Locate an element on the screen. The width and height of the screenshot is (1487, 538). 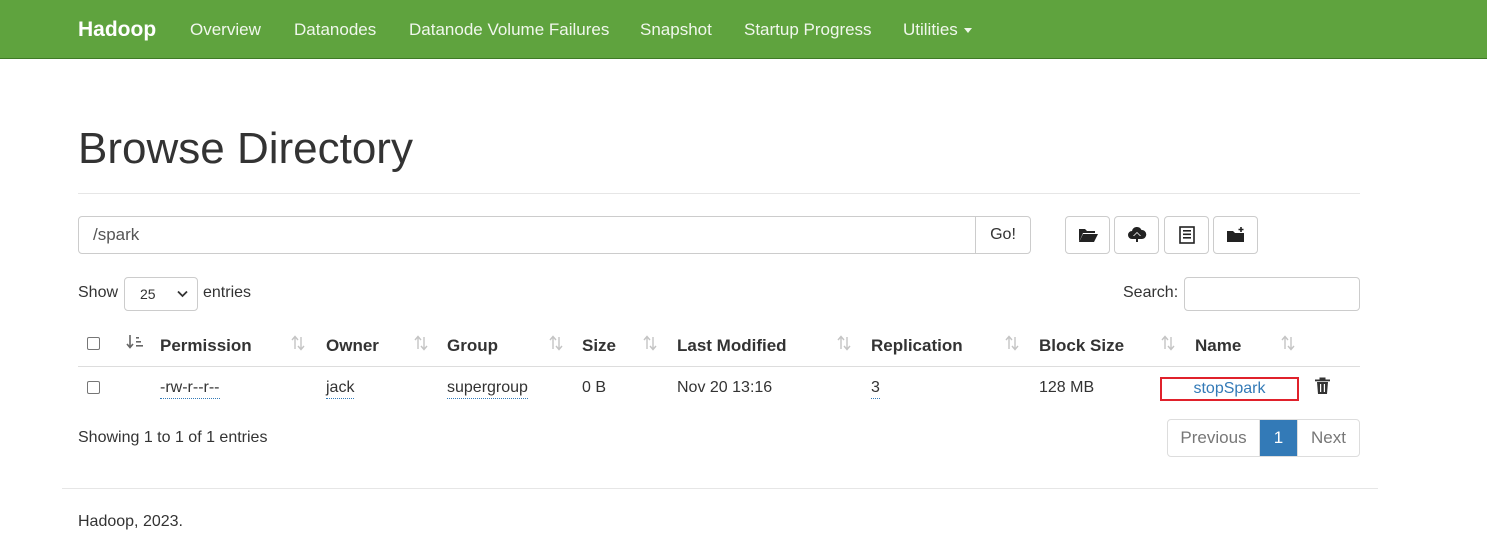
open-directory-button is located at coordinates (1087, 235).